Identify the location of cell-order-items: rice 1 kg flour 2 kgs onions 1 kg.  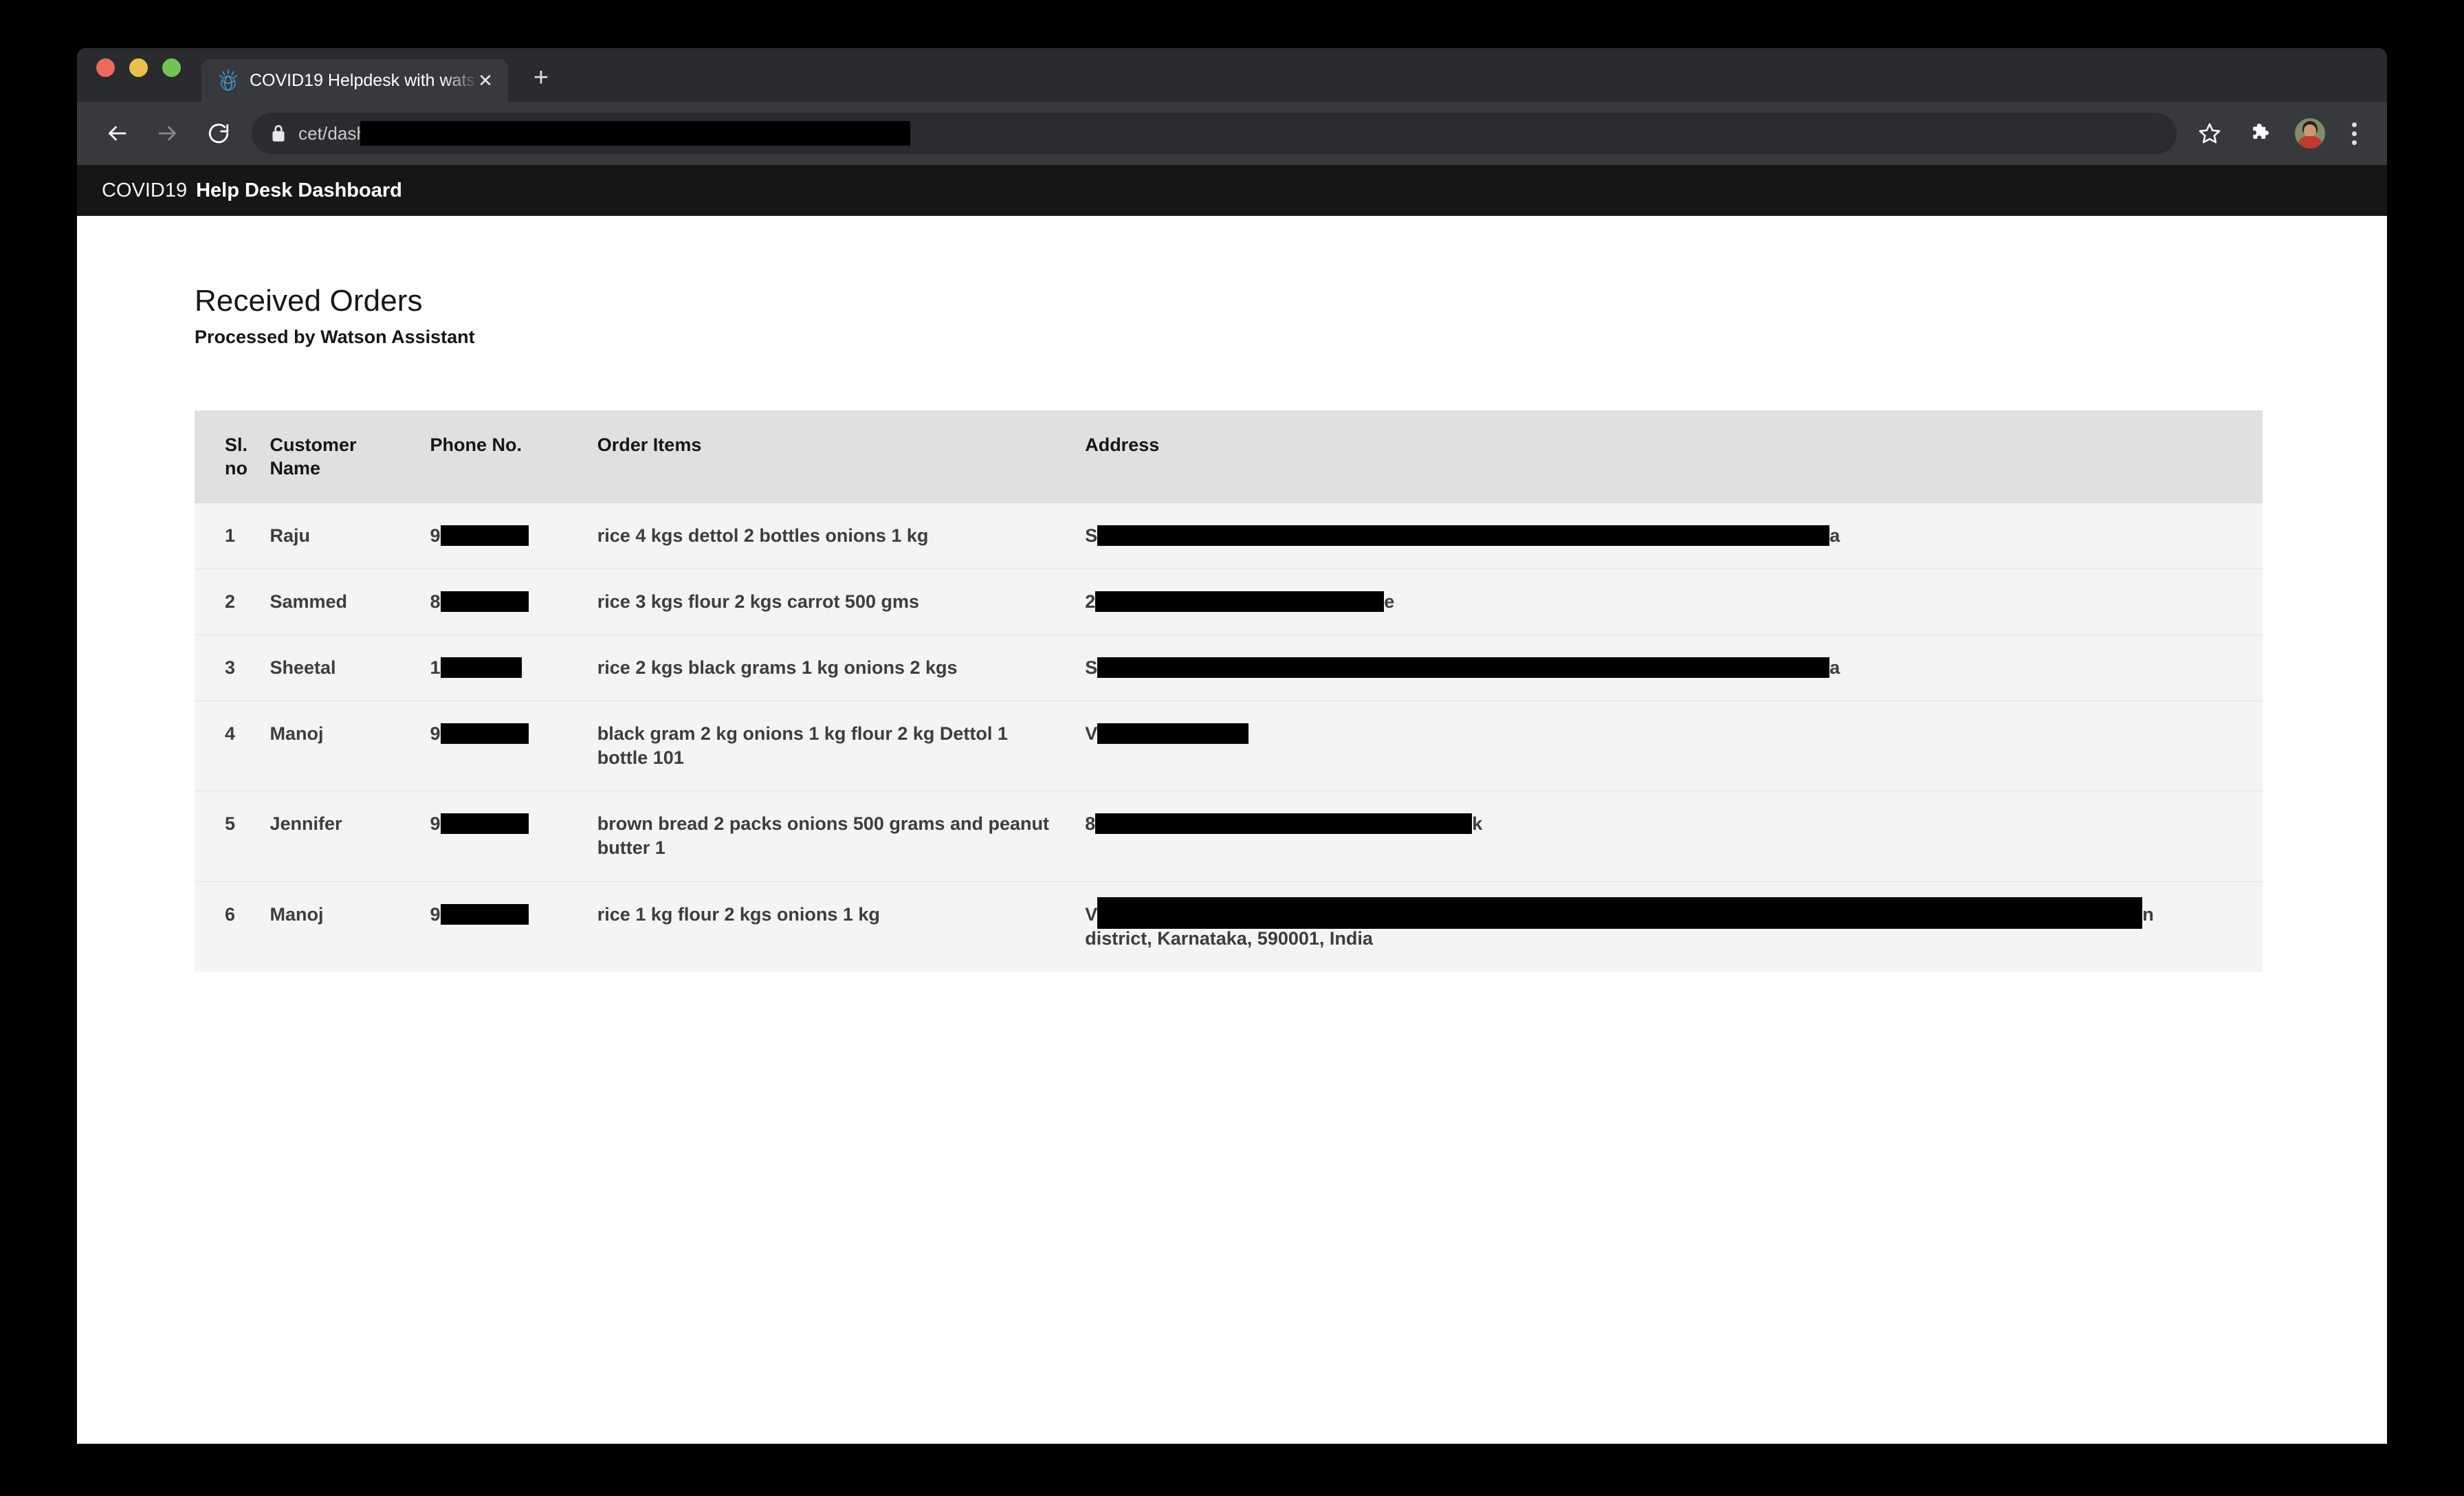
(841, 926).